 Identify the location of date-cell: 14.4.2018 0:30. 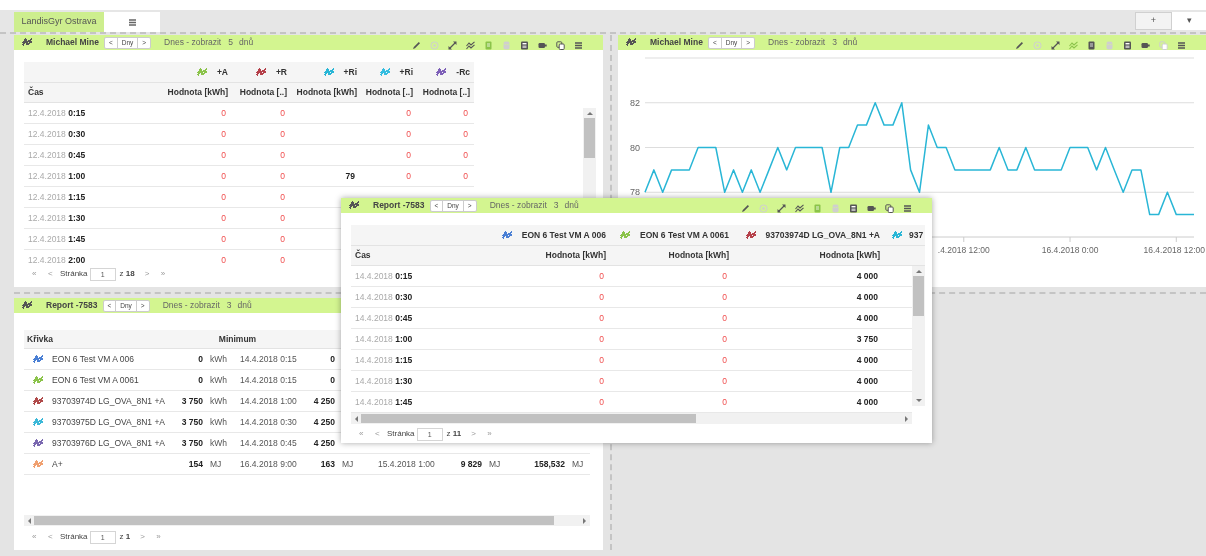
(268, 422).